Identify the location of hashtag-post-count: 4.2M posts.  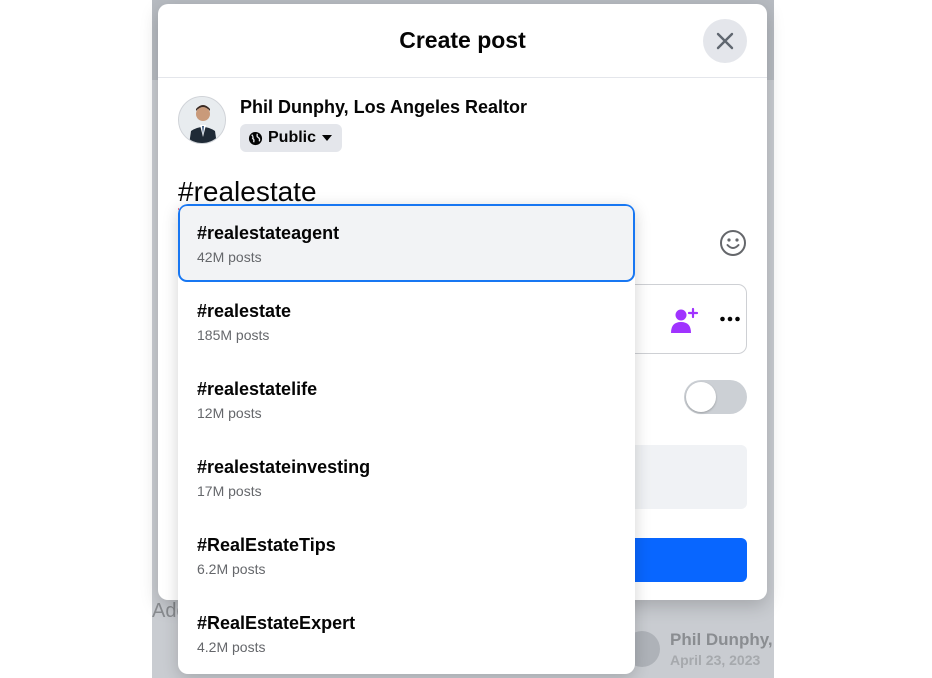
(231, 647).